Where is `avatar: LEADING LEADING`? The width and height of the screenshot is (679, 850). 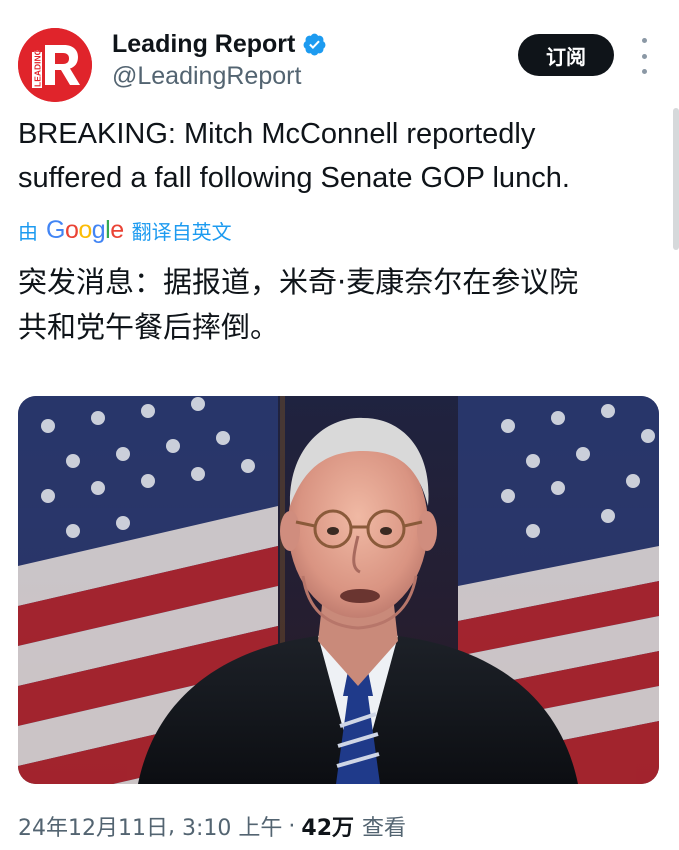
avatar: LEADING LEADING is located at coordinates (55, 65).